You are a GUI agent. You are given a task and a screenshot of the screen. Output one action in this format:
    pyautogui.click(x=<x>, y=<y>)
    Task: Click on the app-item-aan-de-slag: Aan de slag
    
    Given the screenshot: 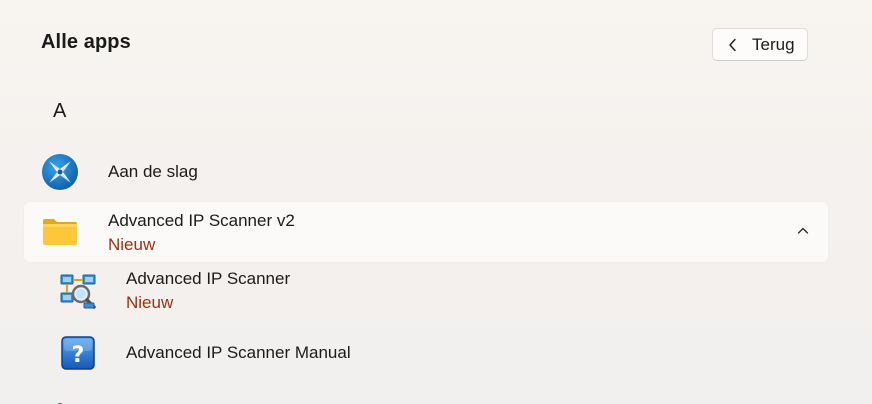 What is the action you would take?
    pyautogui.click(x=119, y=172)
    